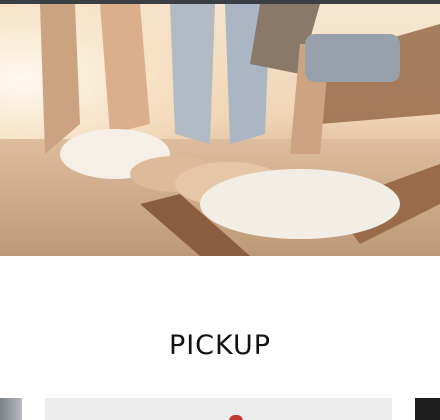 The image size is (440, 420). I want to click on pickup-carousel, so click(220, 409).